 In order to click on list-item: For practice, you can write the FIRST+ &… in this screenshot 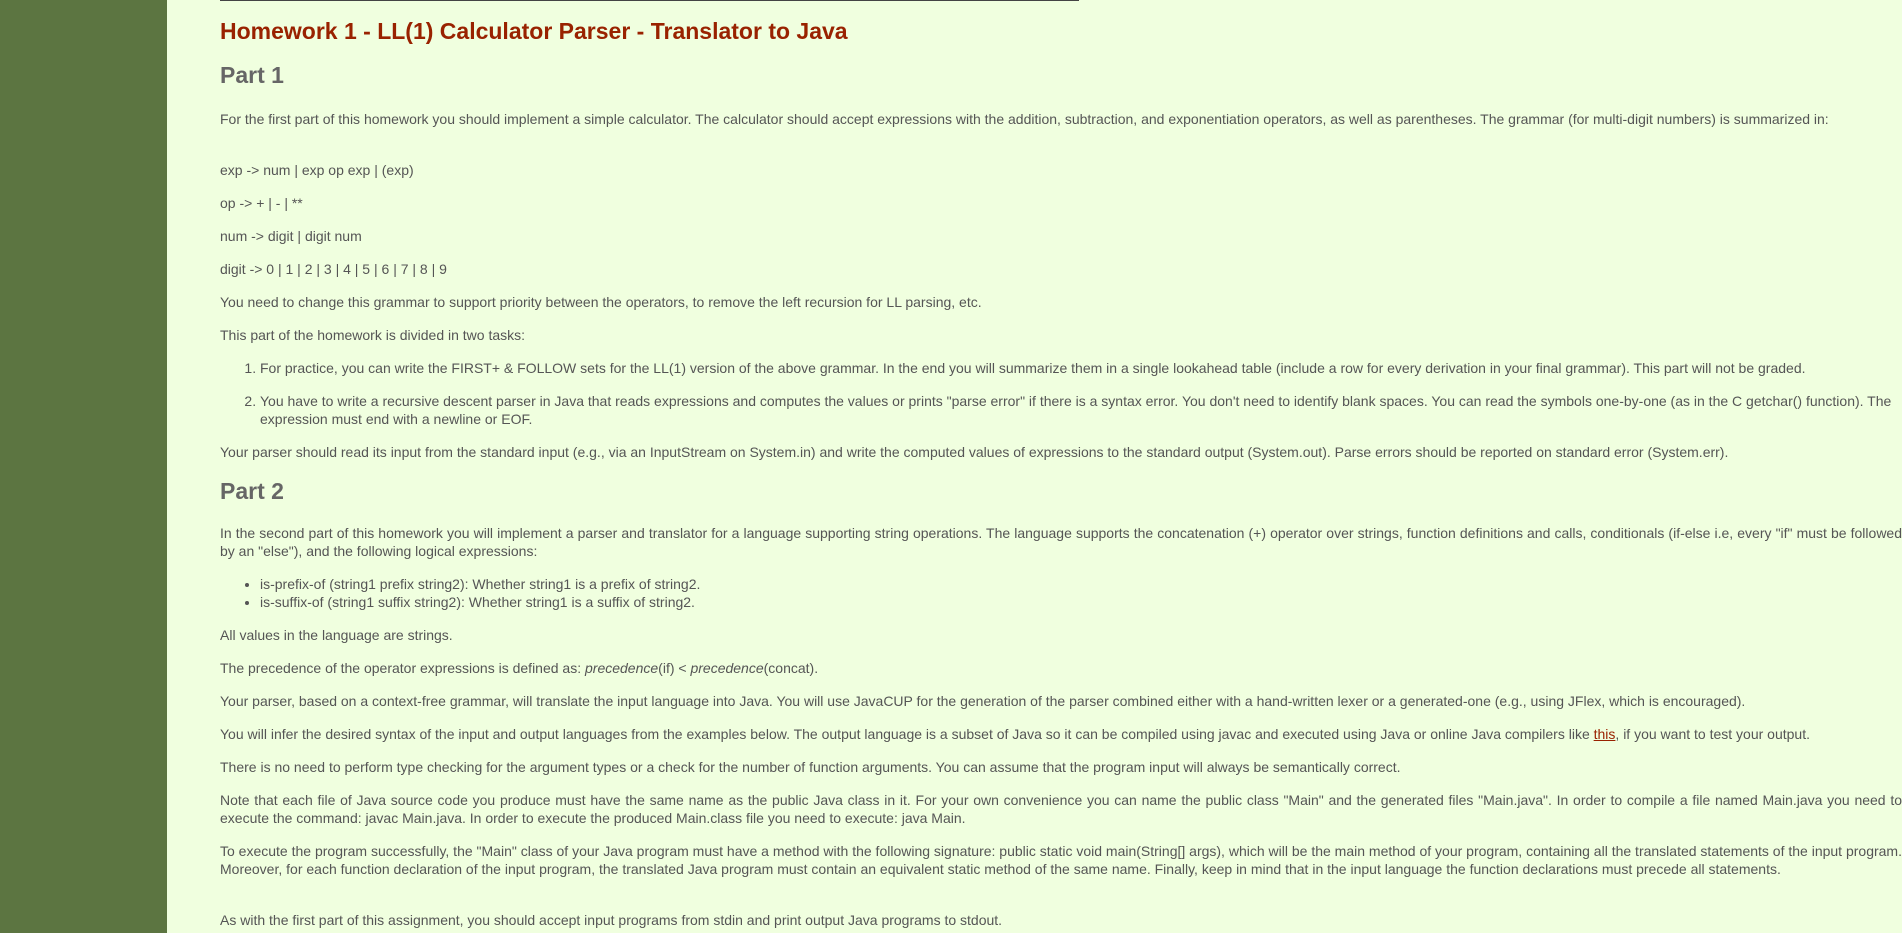, I will do `click(1081, 368)`.